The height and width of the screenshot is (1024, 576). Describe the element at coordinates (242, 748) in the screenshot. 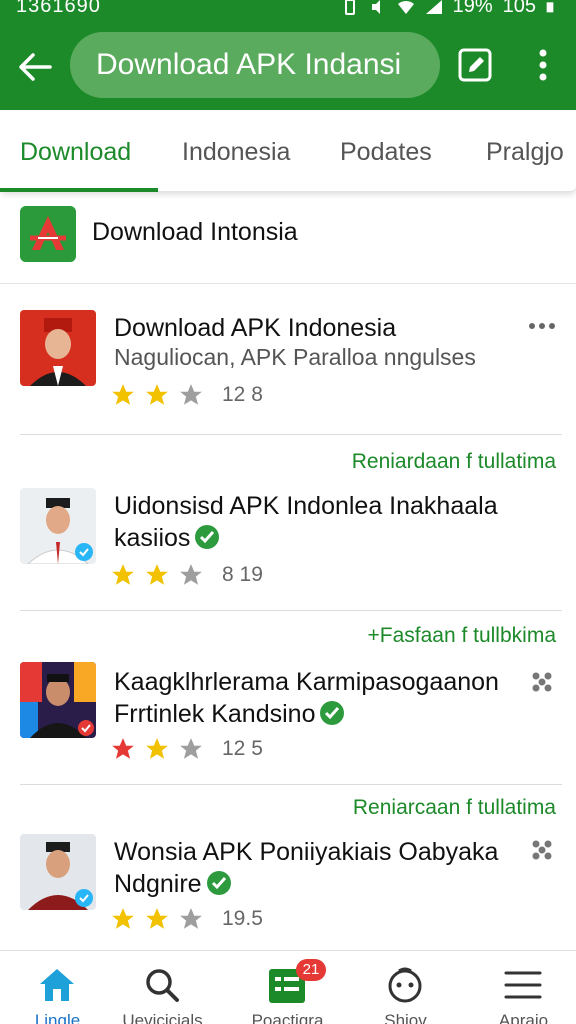

I see `rating-count: 12 5` at that location.